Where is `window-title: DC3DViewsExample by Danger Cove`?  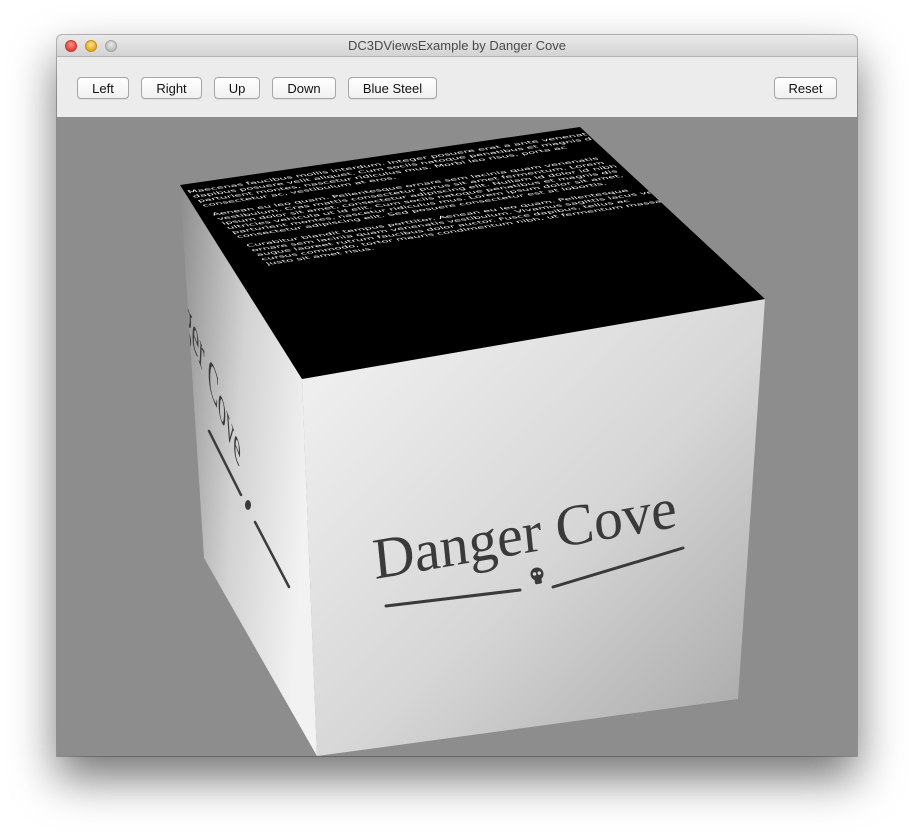
window-title: DC3DViewsExample by Danger Cove is located at coordinates (457, 45).